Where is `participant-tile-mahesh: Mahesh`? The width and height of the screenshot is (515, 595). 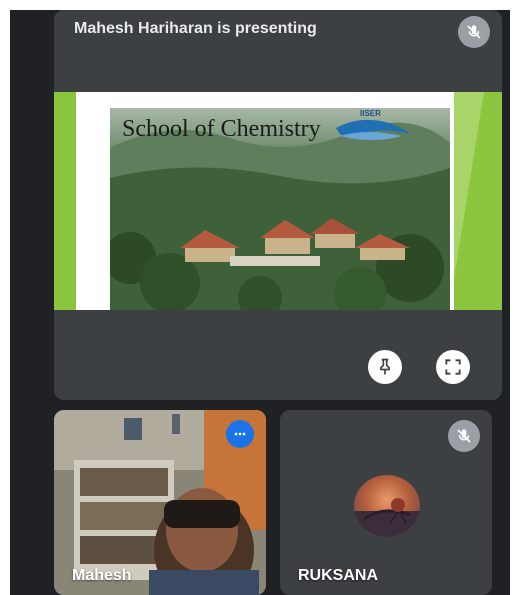 participant-tile-mahesh: Mahesh is located at coordinates (160, 502).